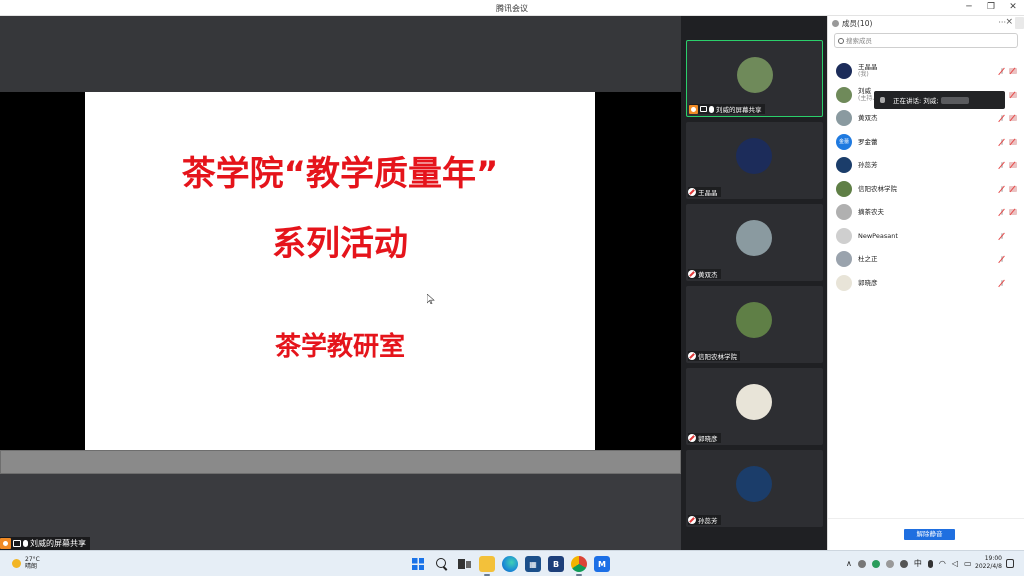 The image size is (1024, 576). I want to click on speaking-text: 正在讲话: 刘威;, so click(916, 101).